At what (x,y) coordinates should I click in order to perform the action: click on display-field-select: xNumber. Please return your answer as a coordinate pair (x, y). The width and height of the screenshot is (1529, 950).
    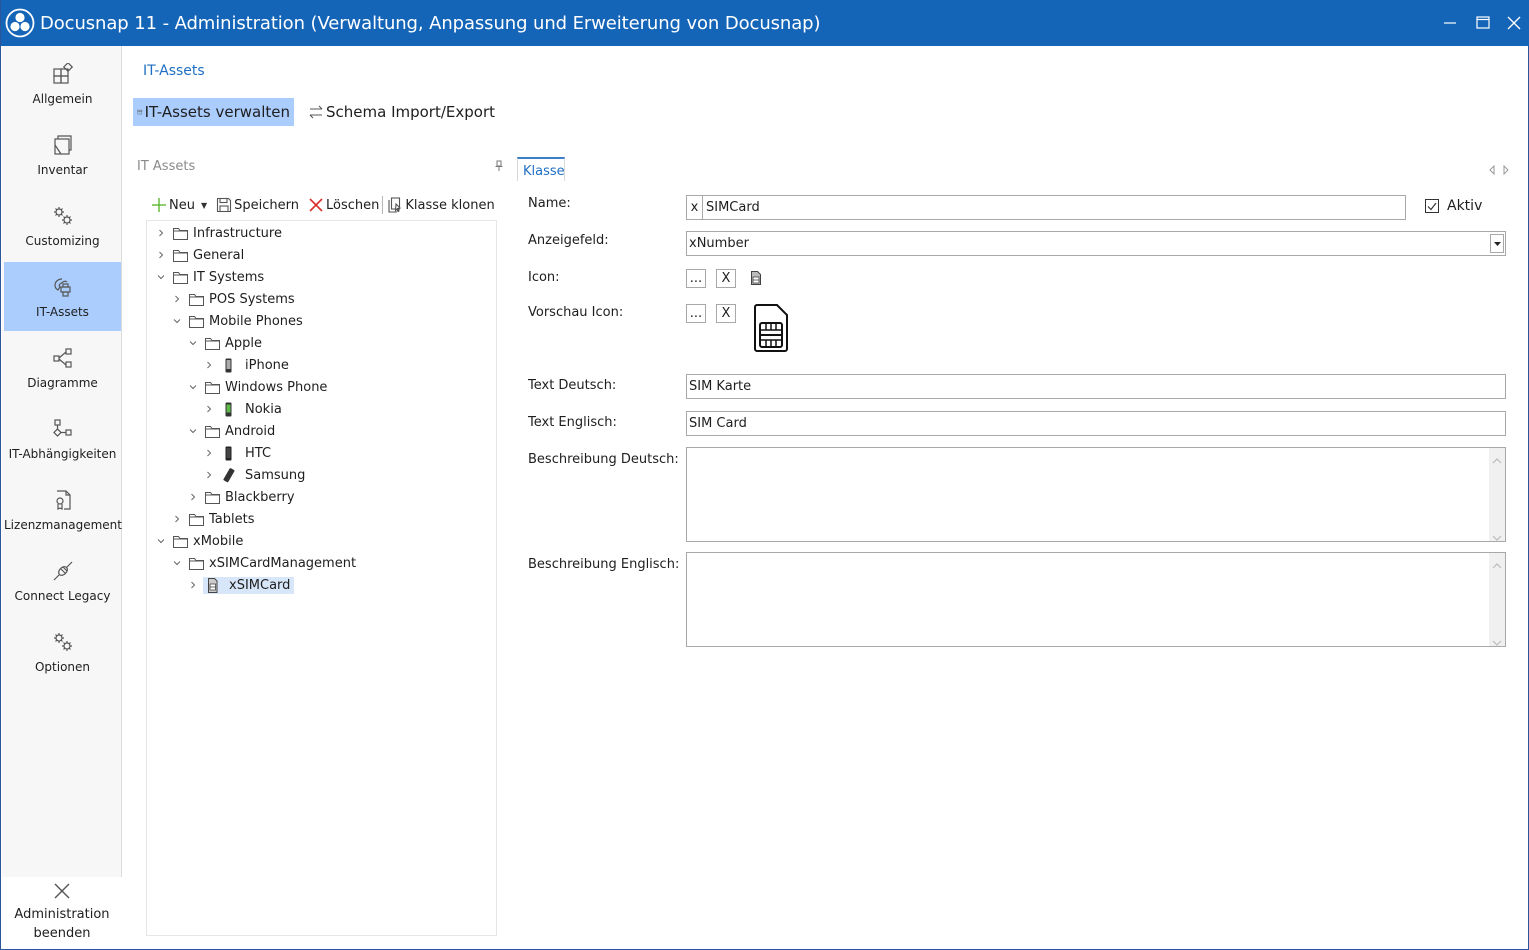
    Looking at the image, I should click on (1096, 243).